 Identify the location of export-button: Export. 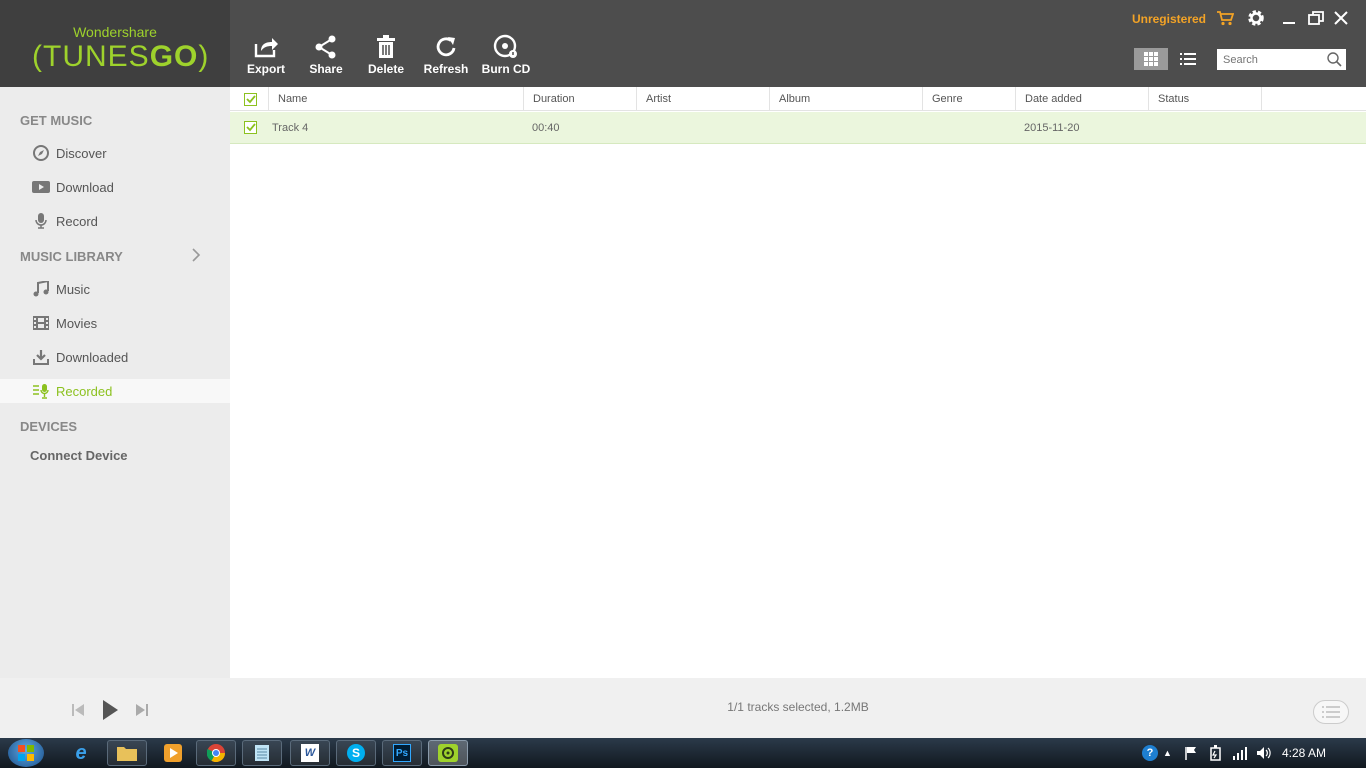
(266, 56).